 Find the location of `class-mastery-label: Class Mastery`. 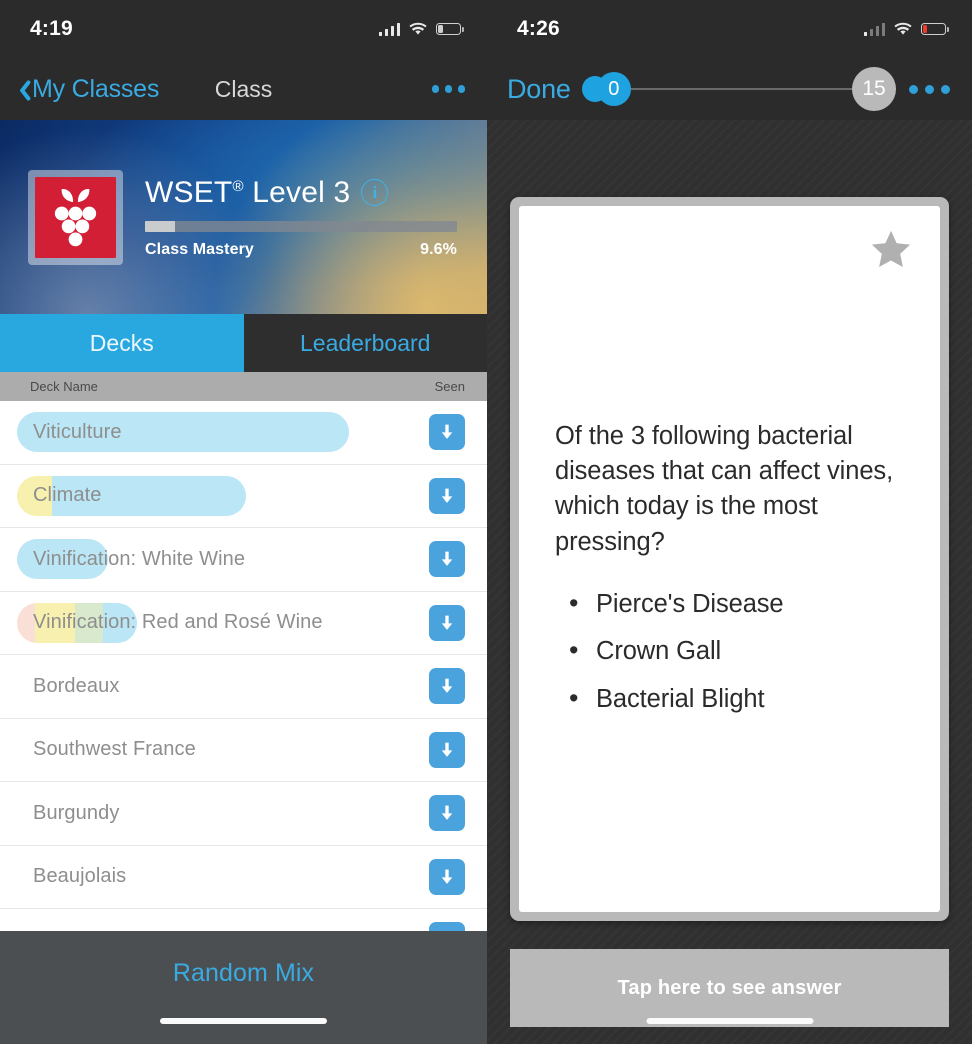

class-mastery-label: Class Mastery is located at coordinates (199, 249).